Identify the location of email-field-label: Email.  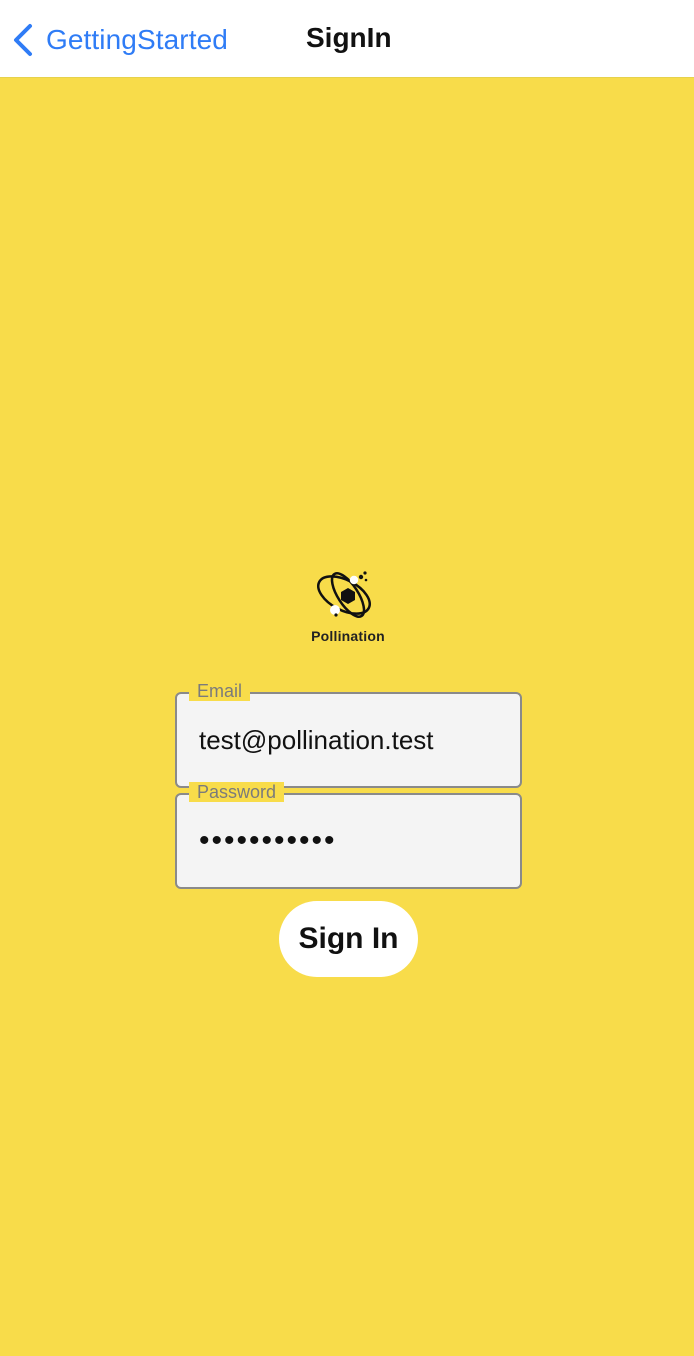
(220, 691).